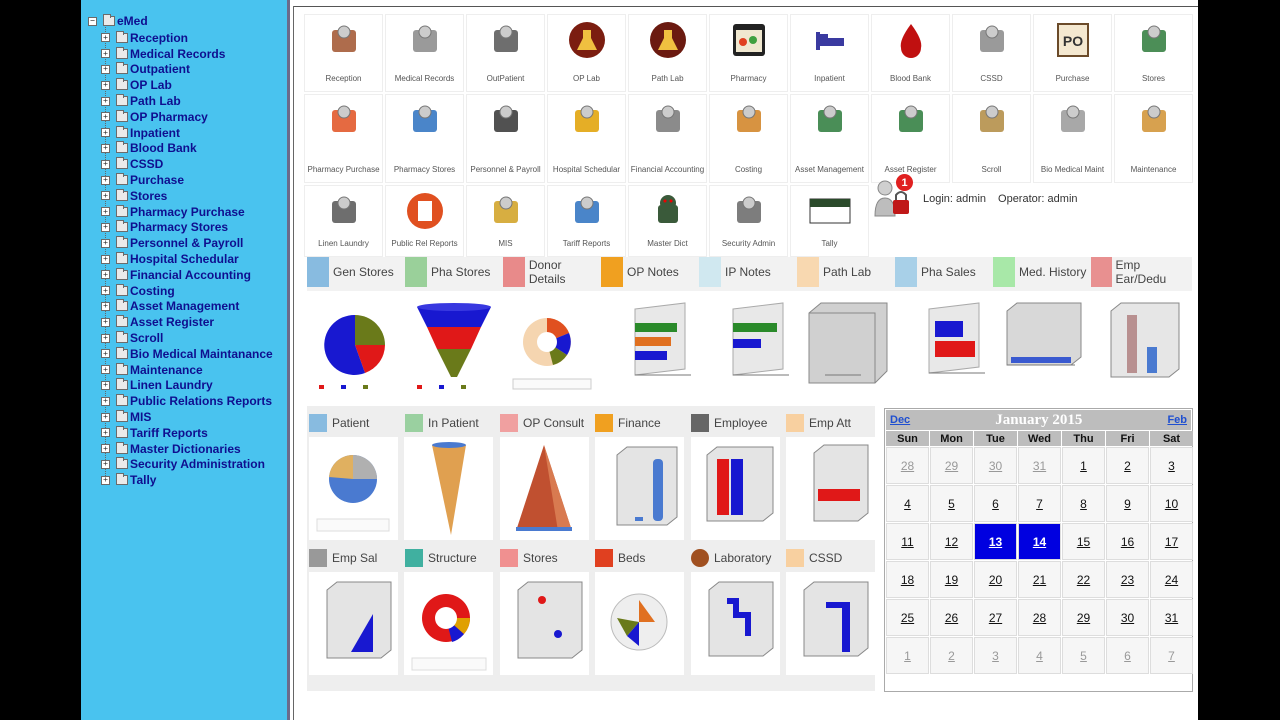  Describe the element at coordinates (829, 138) in the screenshot. I see `module-asset-management: Asset Management` at that location.